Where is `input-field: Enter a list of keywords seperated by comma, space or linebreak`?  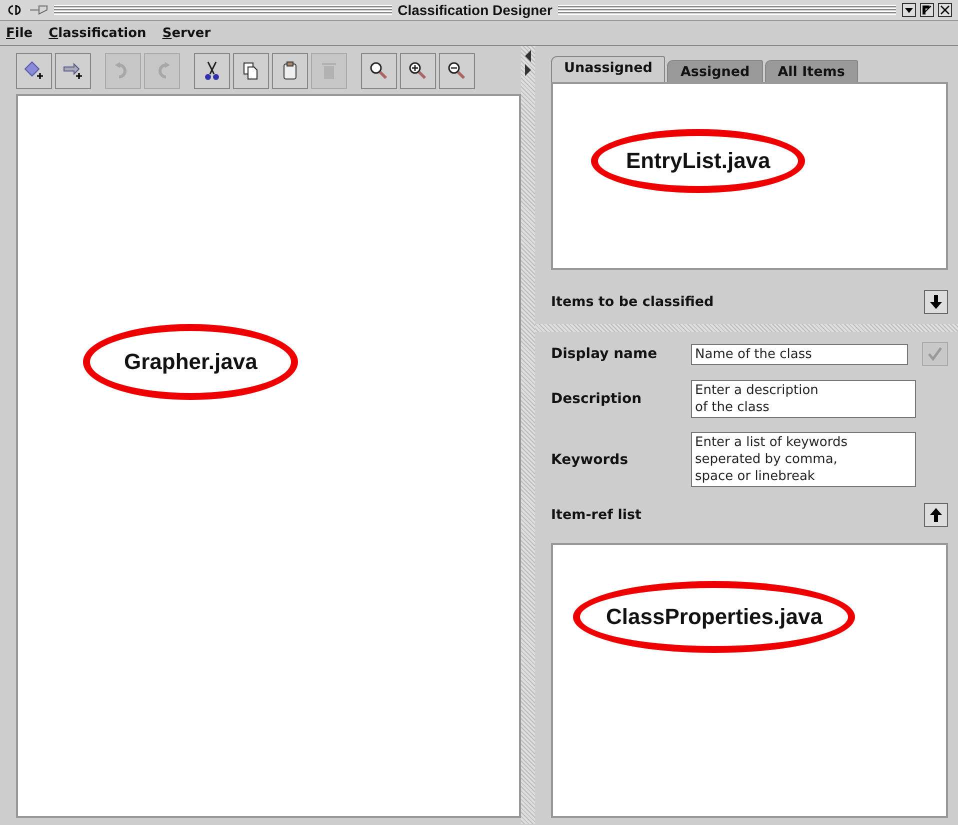 input-field: Enter a list of keywords seperated by comma, space or linebreak is located at coordinates (803, 459).